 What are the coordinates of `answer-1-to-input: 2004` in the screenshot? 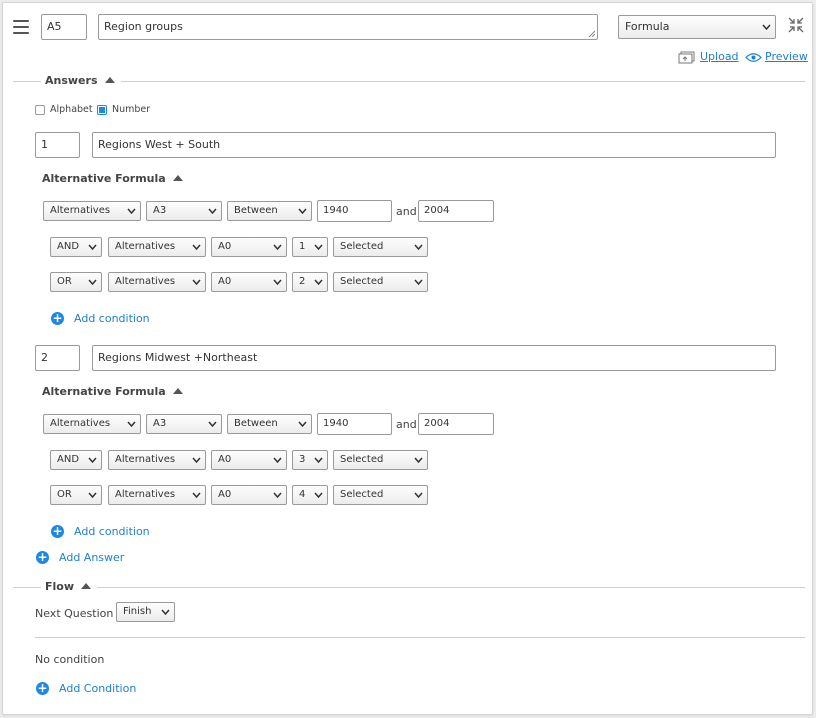 It's located at (456, 211).